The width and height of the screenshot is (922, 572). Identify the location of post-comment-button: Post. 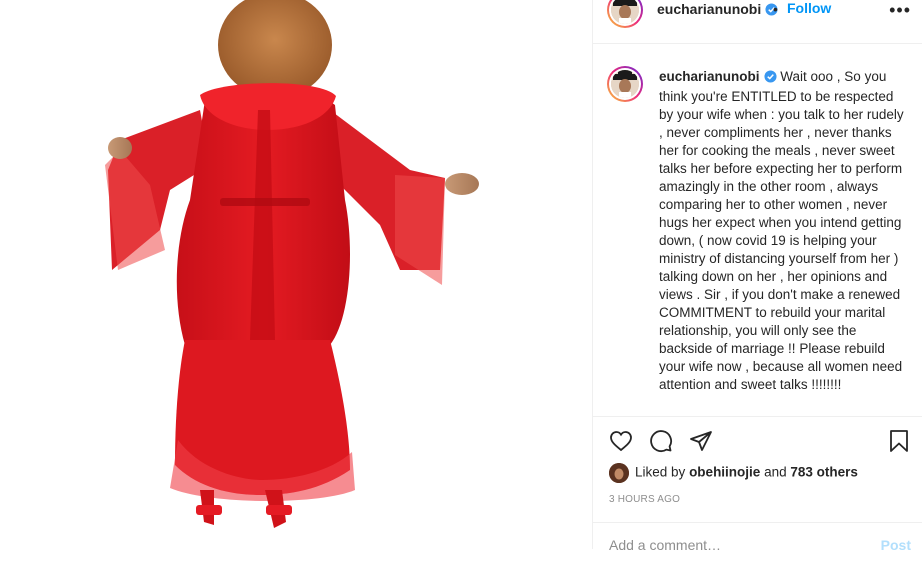
(896, 545).